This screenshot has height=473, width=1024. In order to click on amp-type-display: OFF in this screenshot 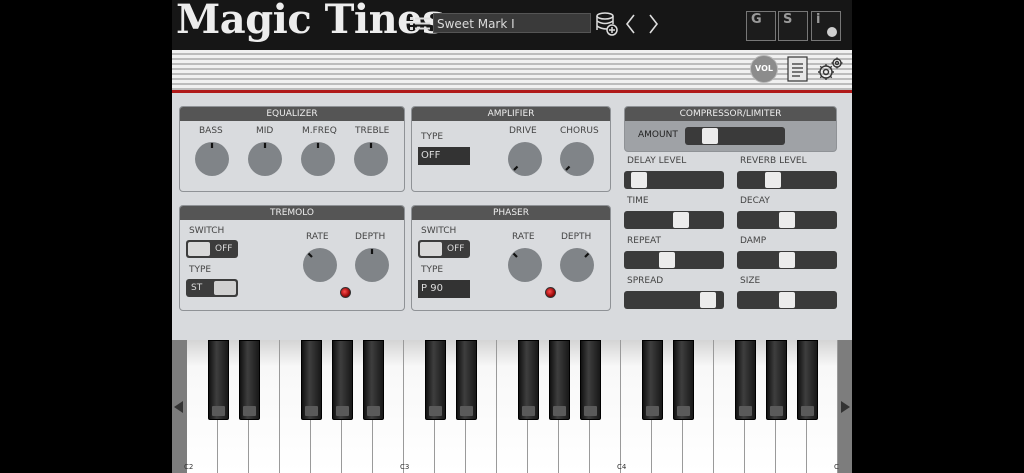, I will do `click(444, 156)`.